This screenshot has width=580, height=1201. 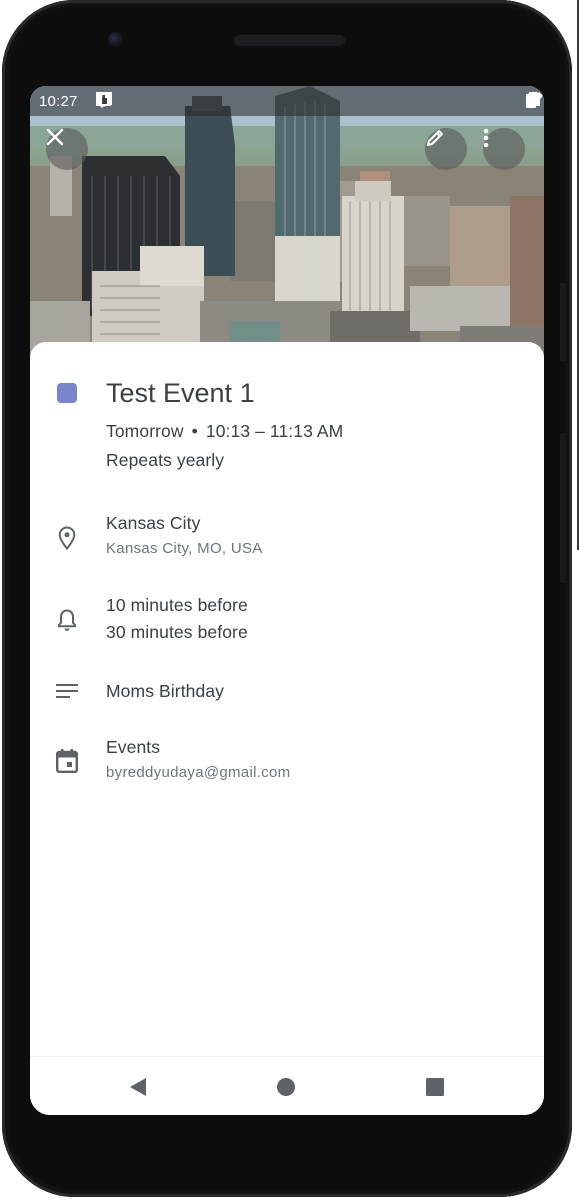 I want to click on event-calendar-icon, so click(x=67, y=761).